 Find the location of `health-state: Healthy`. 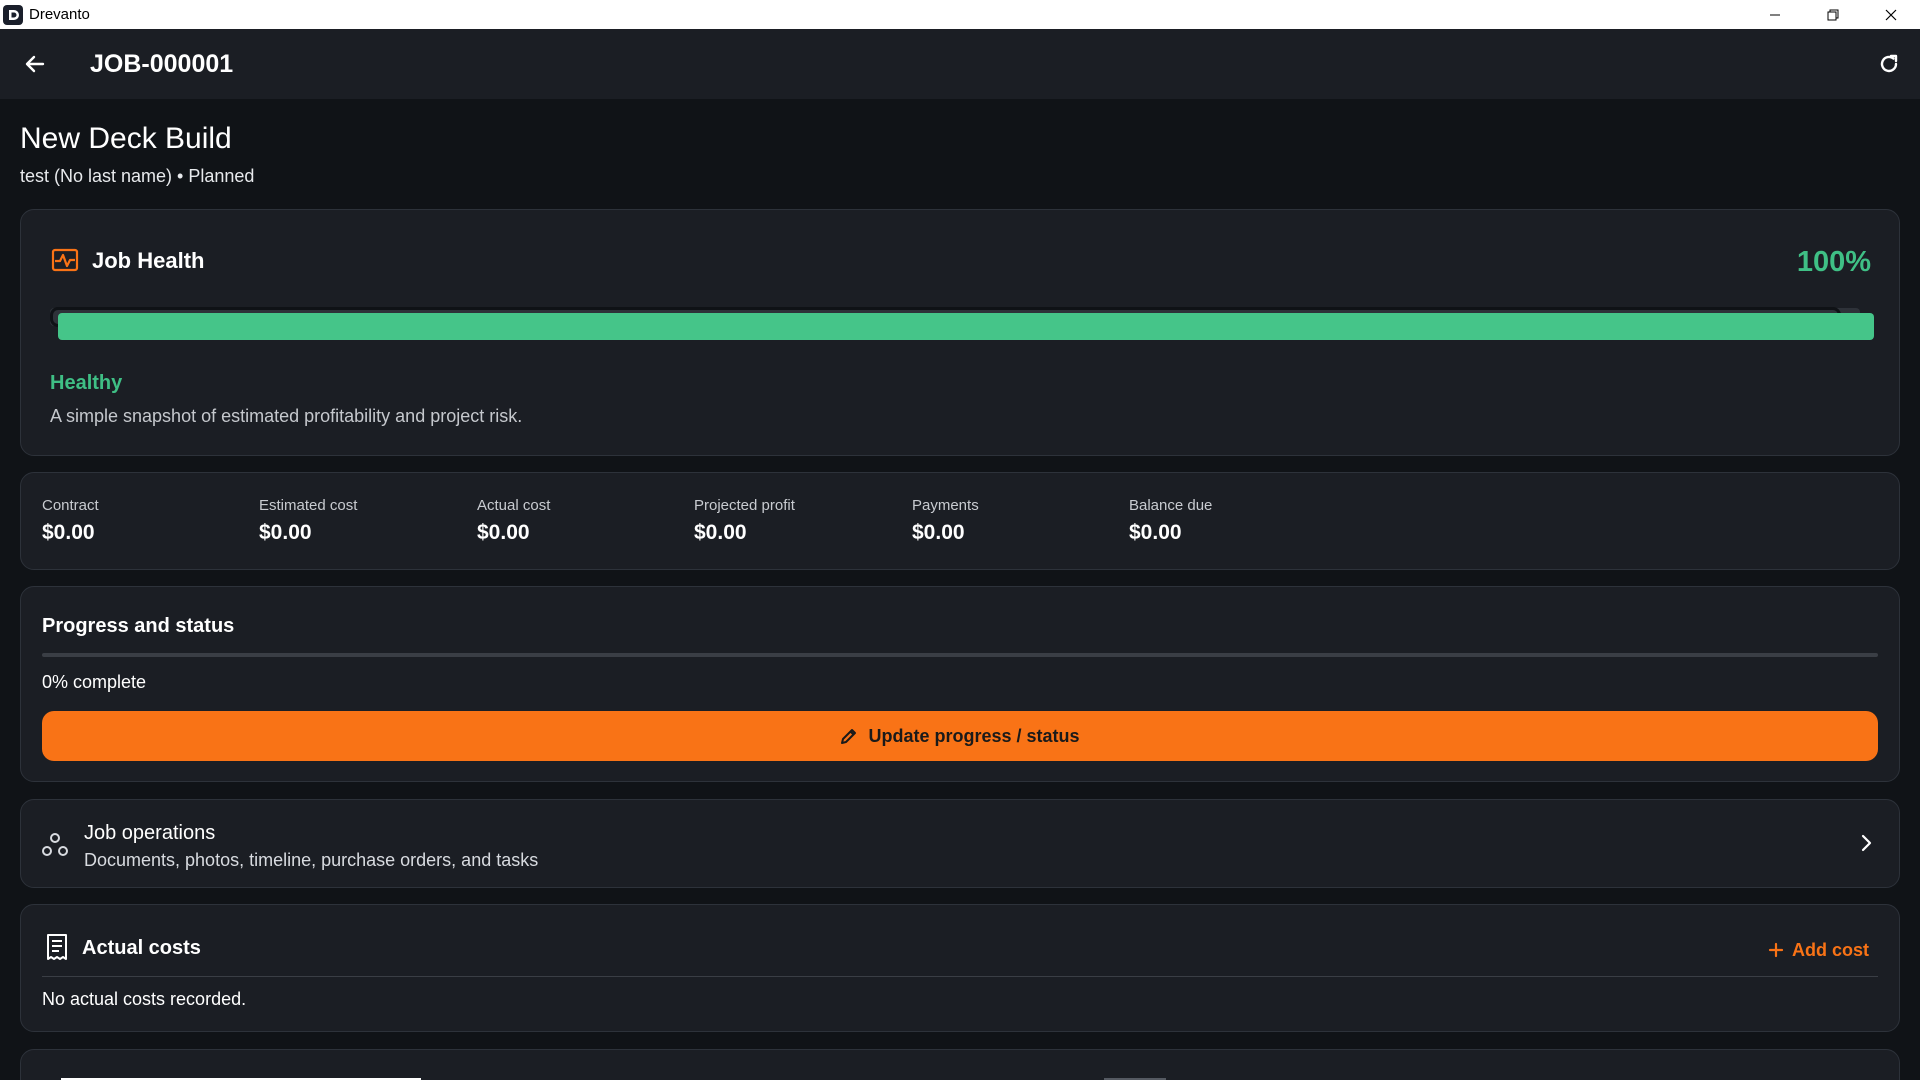

health-state: Healthy is located at coordinates (86, 383).